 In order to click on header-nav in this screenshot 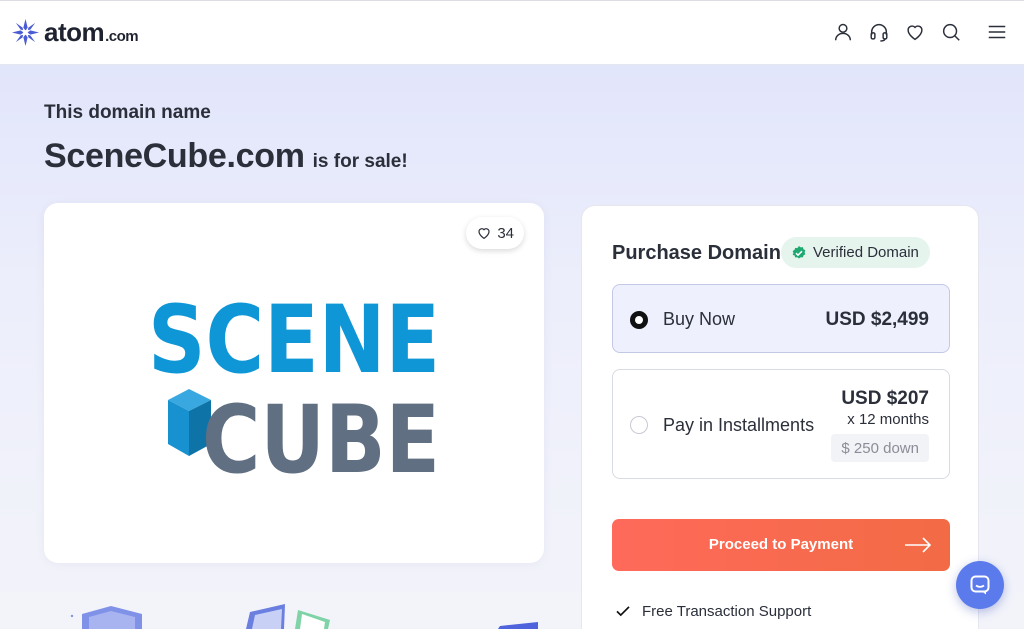, I will do `click(920, 32)`.